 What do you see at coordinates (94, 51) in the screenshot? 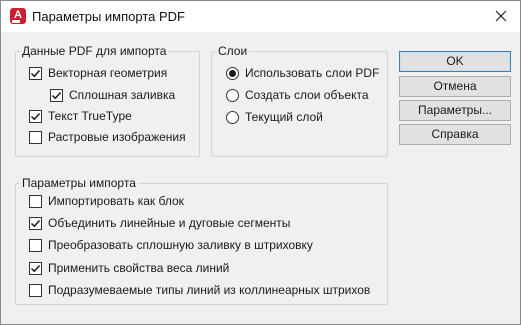
I see `pdf-data-group-legend: Данные PDF для импорта` at bounding box center [94, 51].